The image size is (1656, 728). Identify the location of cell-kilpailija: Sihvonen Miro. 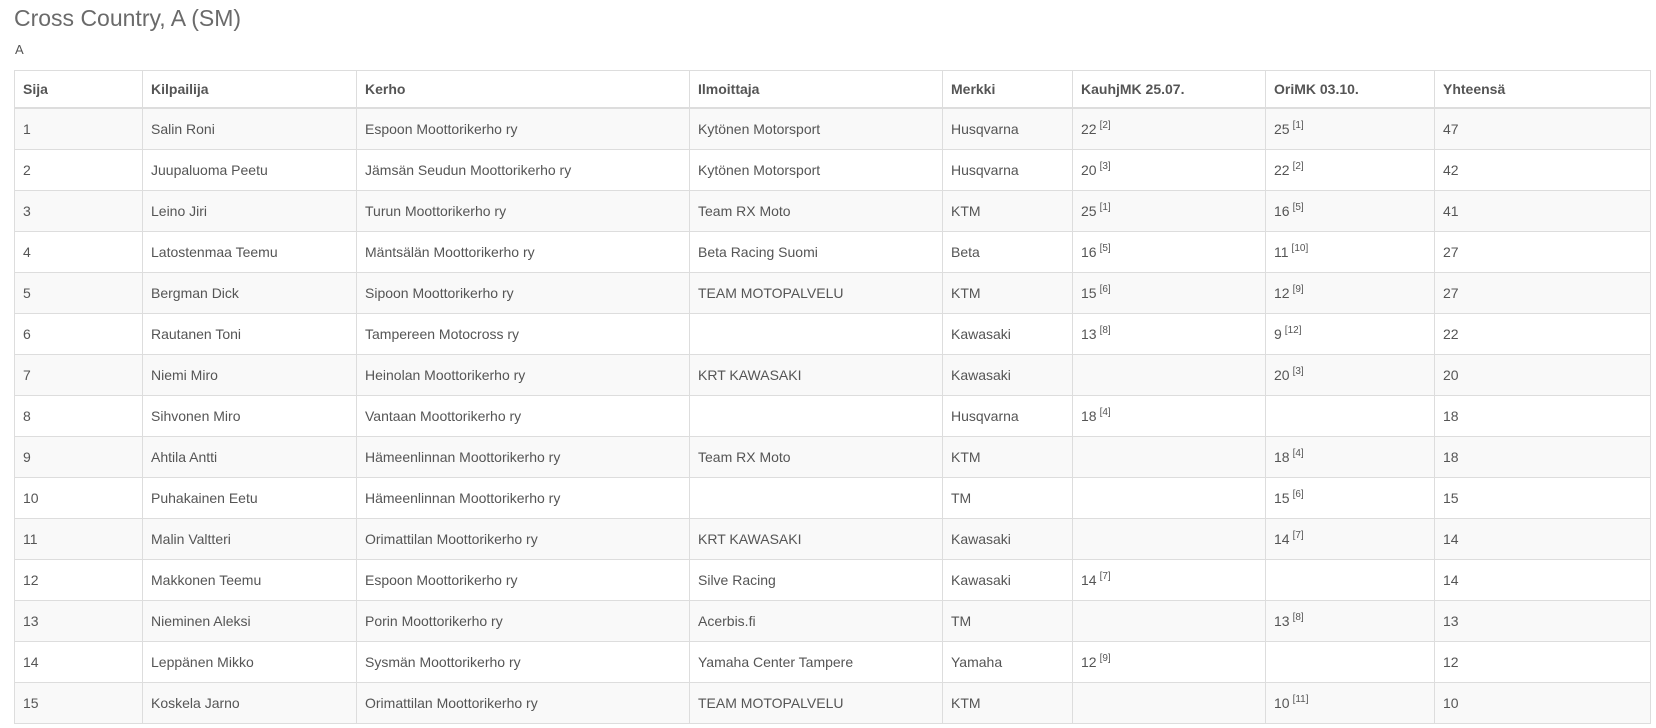
(249, 416).